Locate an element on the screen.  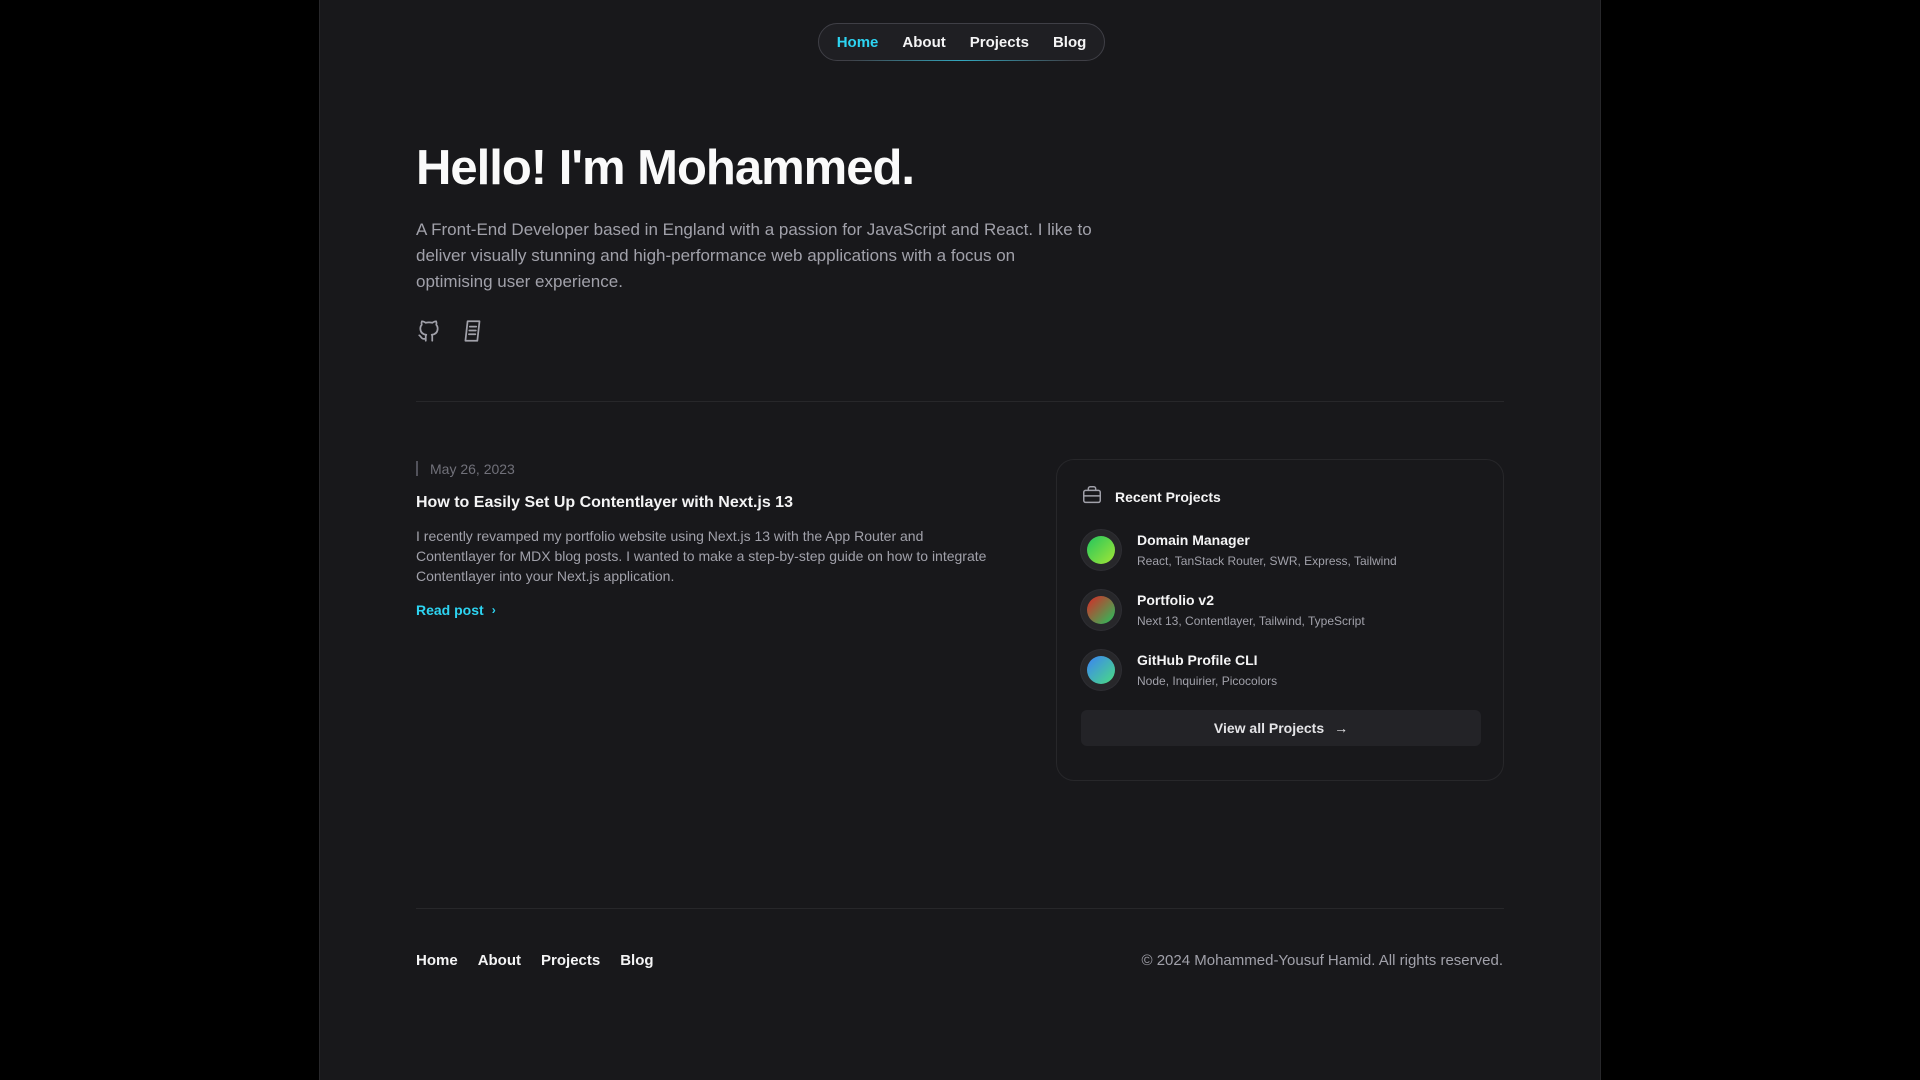
footer-projects-link: Projects is located at coordinates (570, 960).